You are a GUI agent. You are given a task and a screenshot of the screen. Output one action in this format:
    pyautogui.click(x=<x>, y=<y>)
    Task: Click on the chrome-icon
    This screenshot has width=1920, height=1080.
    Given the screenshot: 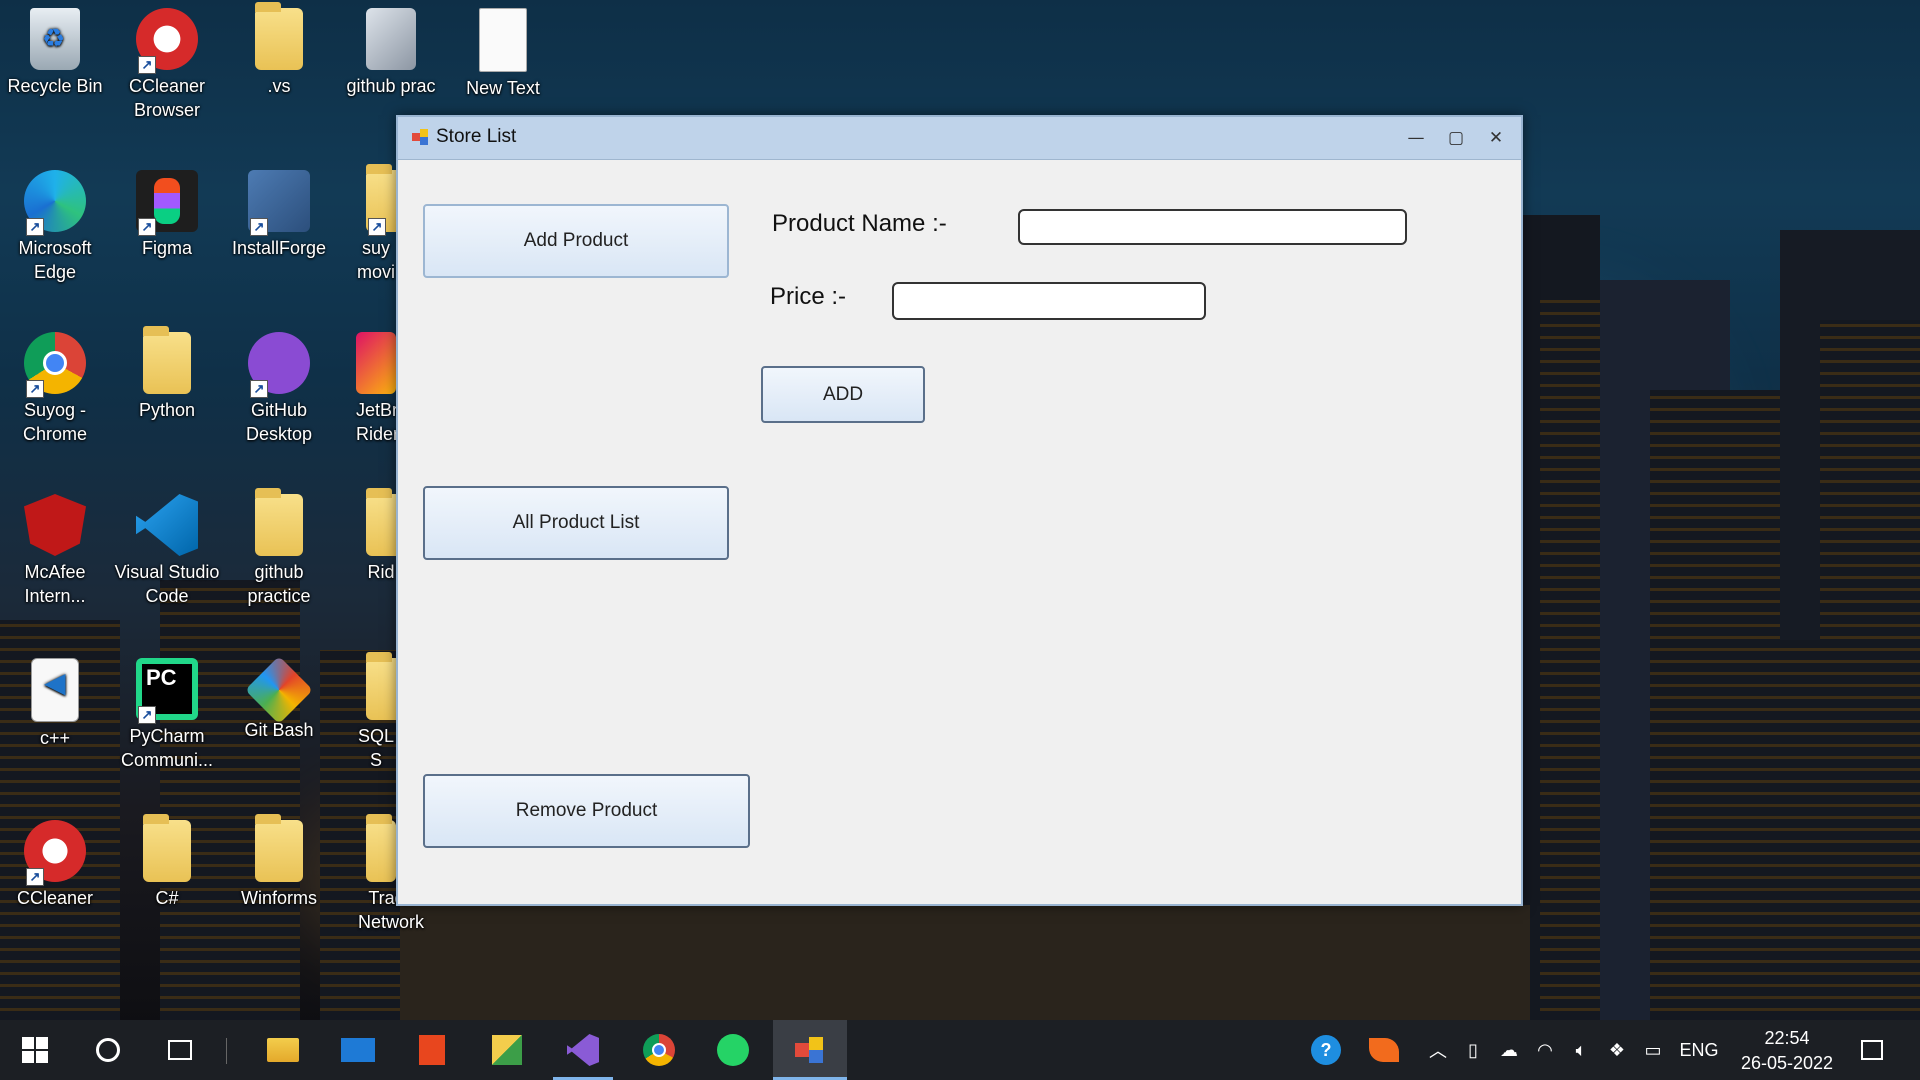 What is the action you would take?
    pyautogui.click(x=659, y=1050)
    